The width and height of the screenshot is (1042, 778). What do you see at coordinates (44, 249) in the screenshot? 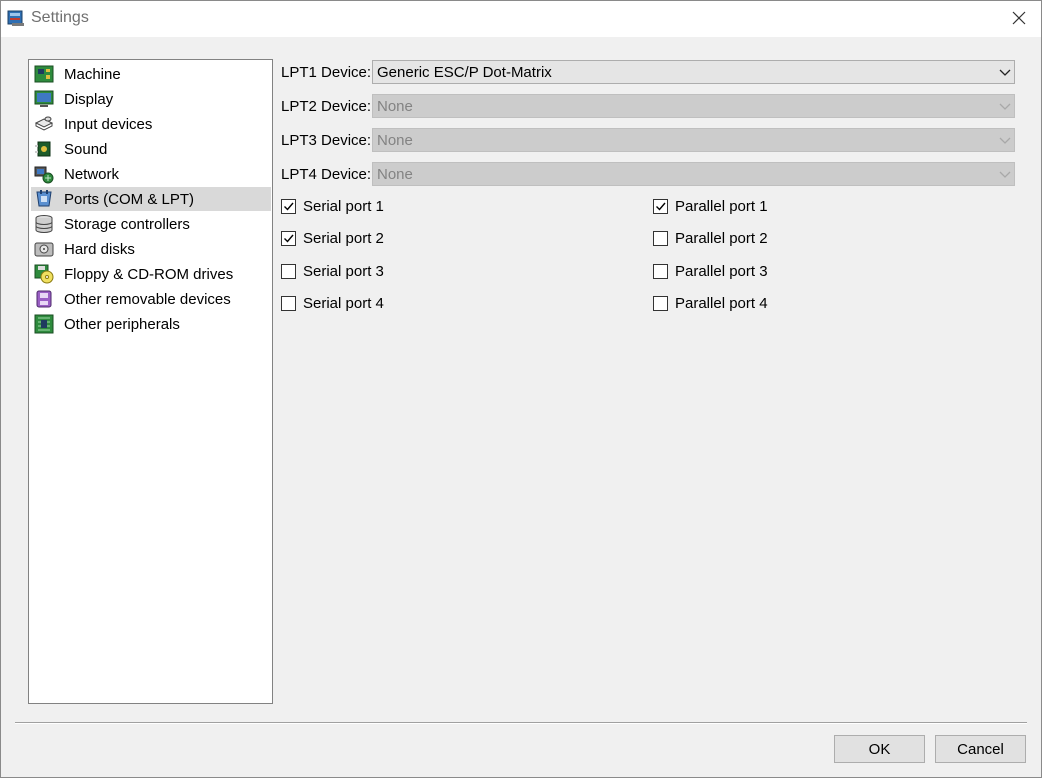
I see `hard-disks-icon` at bounding box center [44, 249].